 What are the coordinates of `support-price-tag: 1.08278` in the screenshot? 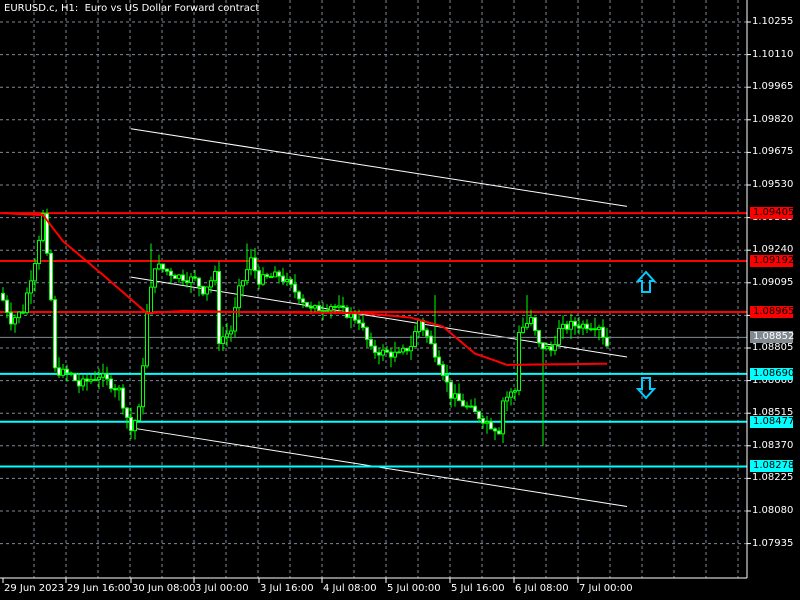 It's located at (772, 466).